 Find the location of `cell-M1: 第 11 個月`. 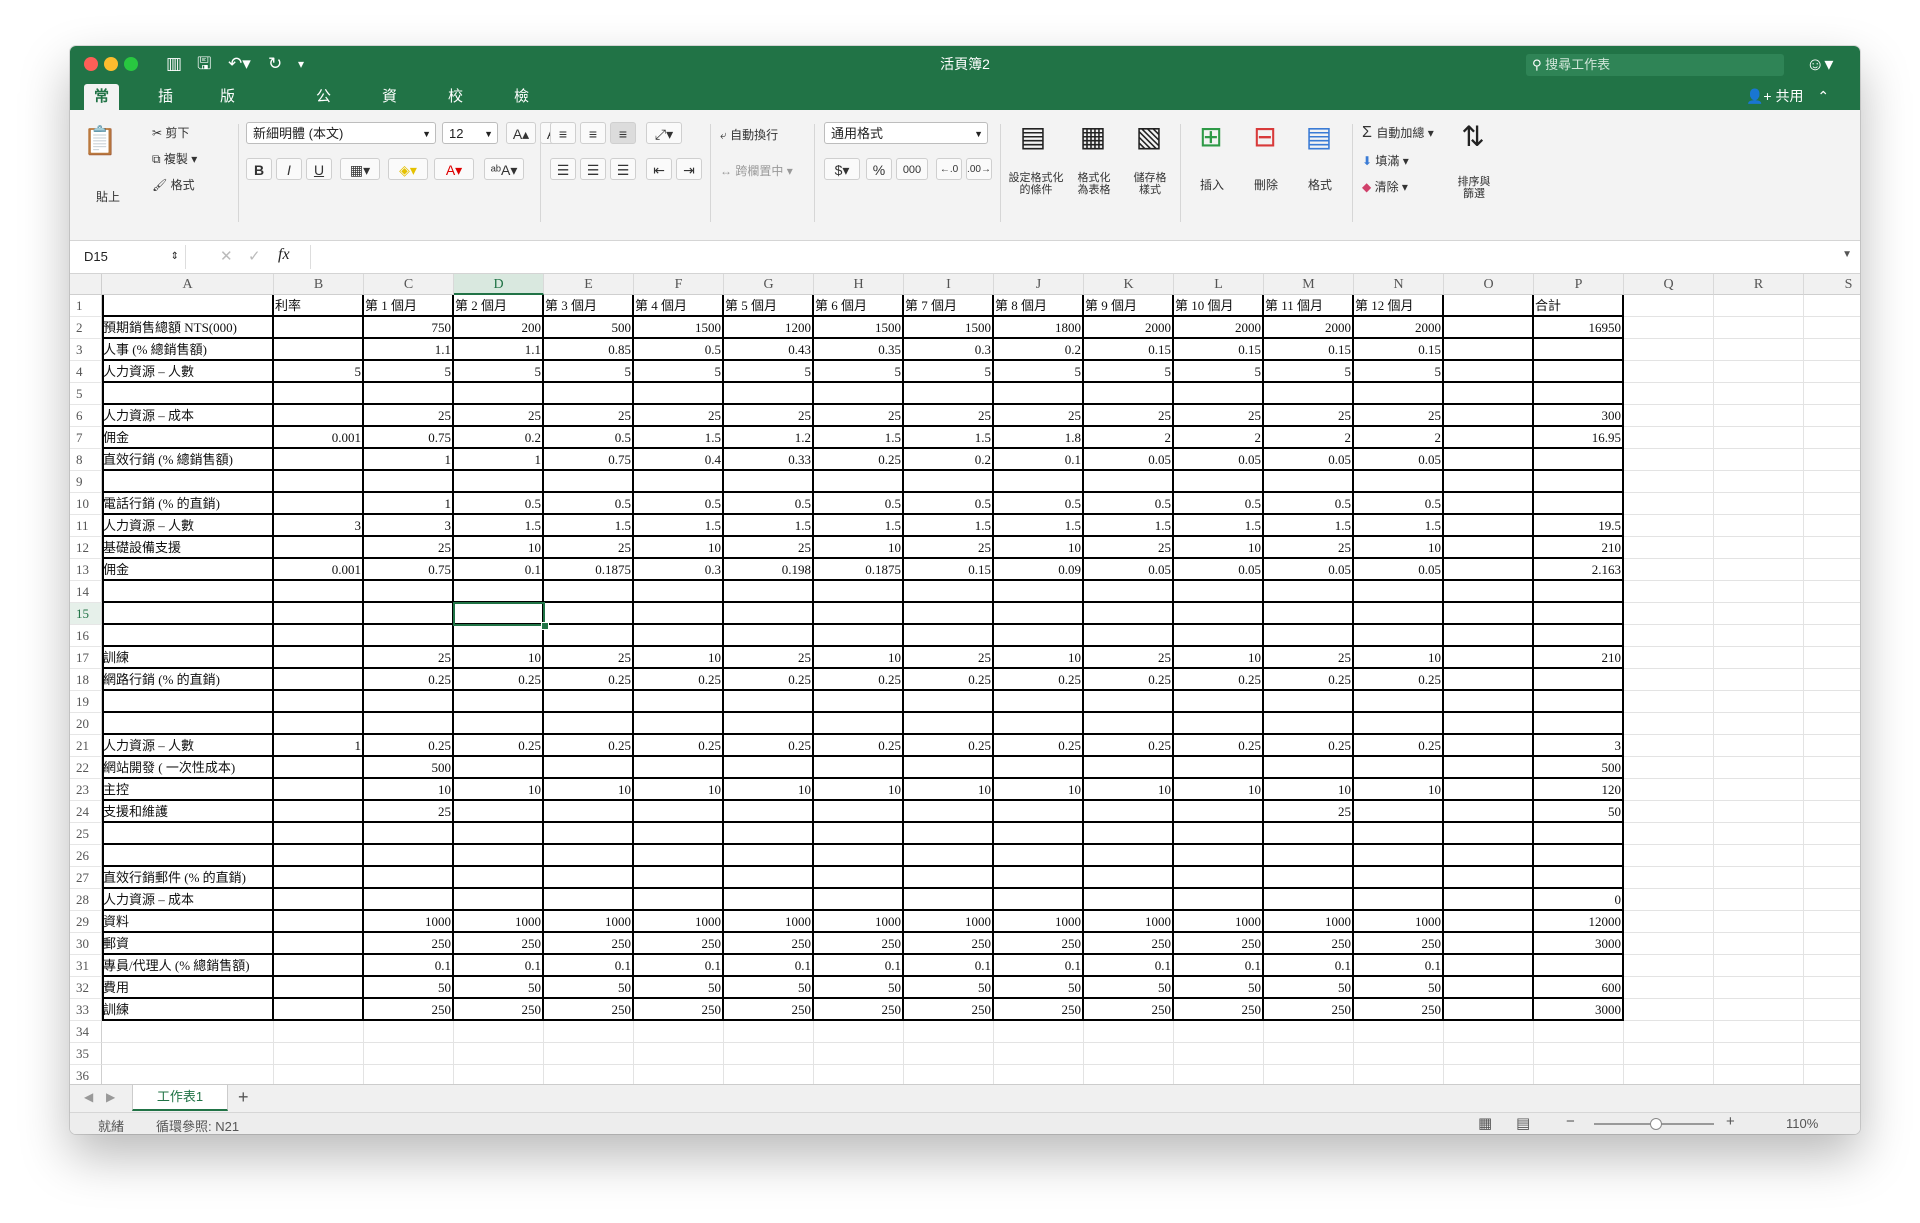

cell-M1: 第 11 個月 is located at coordinates (1309, 306).